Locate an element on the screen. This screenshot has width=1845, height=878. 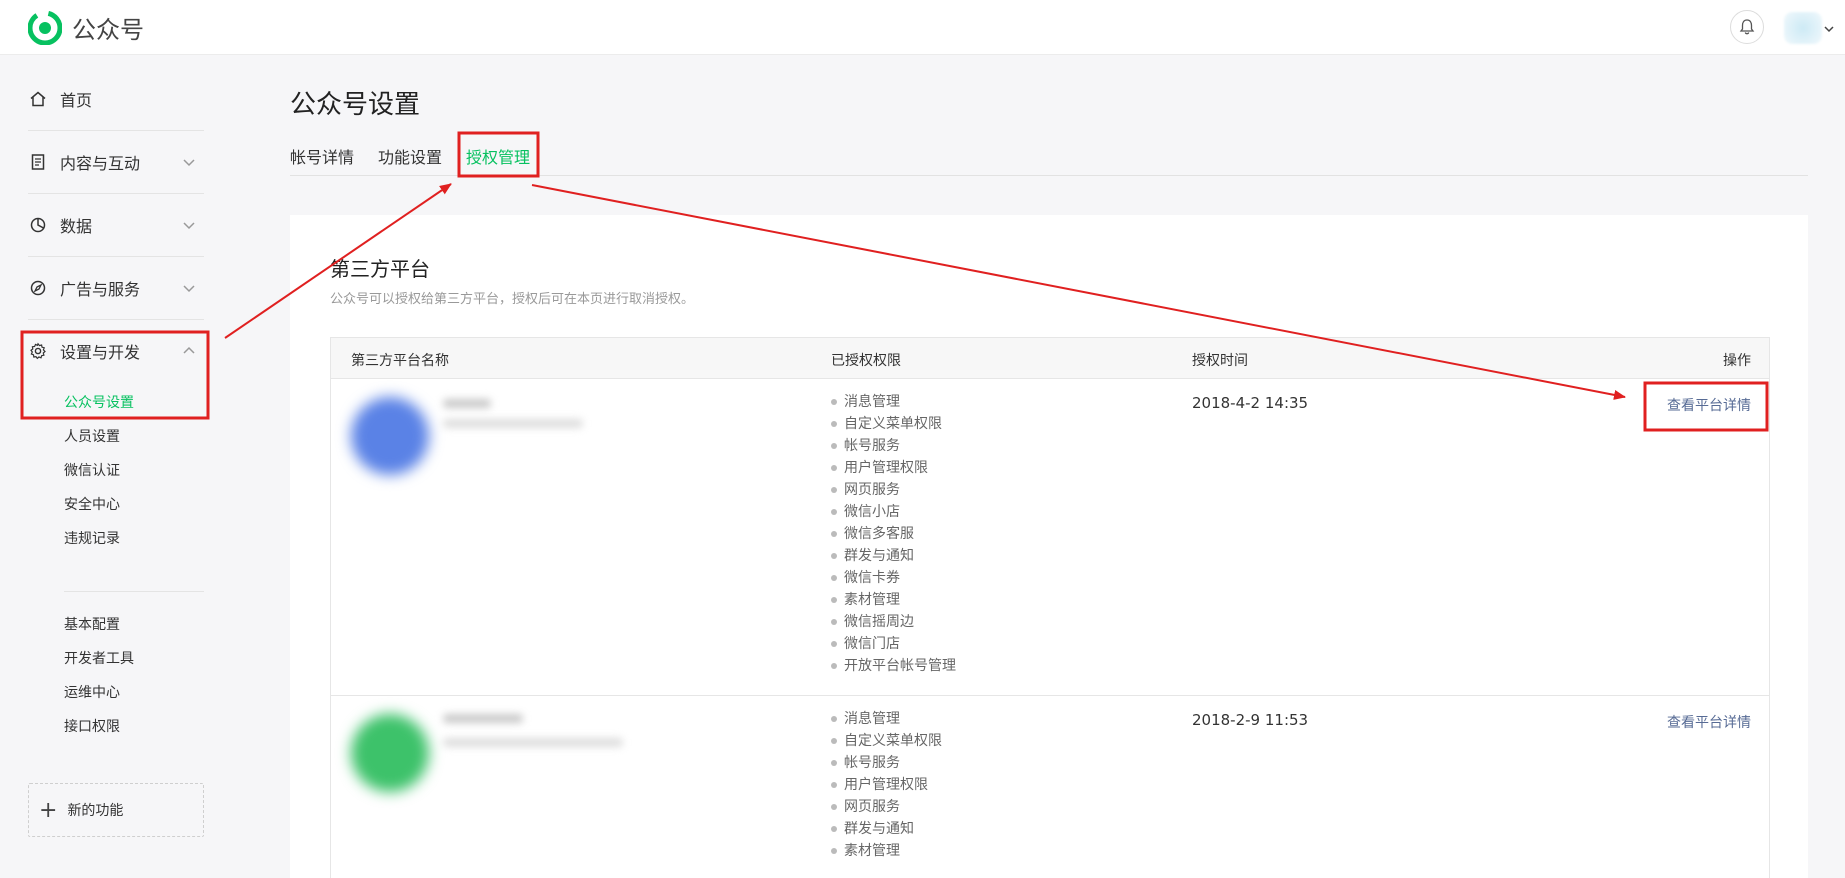
sidebar-subitem-staff-settings: 人员设置 is located at coordinates (92, 436).